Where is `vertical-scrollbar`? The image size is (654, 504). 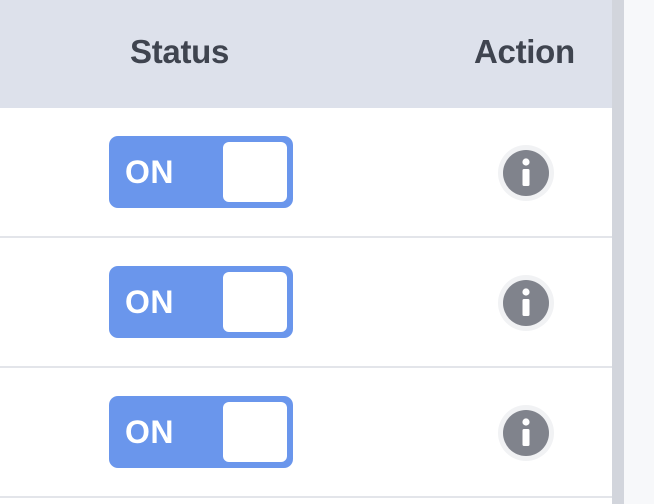 vertical-scrollbar is located at coordinates (633, 252).